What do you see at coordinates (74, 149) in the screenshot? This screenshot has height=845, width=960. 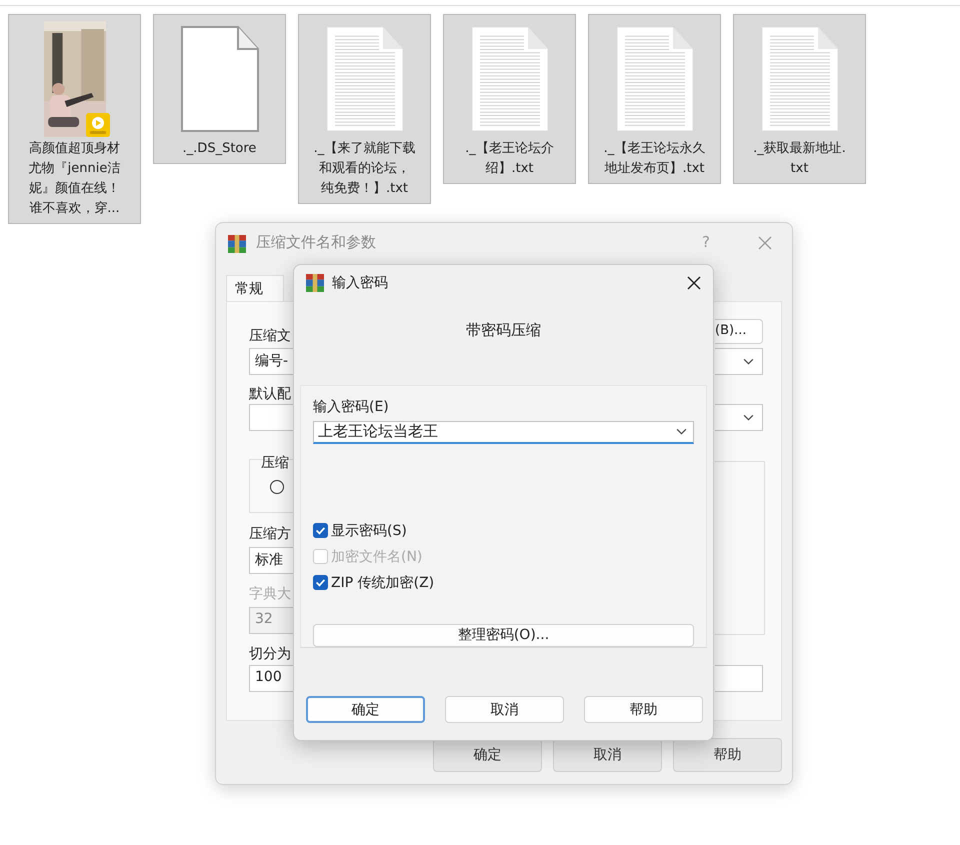 I see `file-name: 高颜值超顶身材` at bounding box center [74, 149].